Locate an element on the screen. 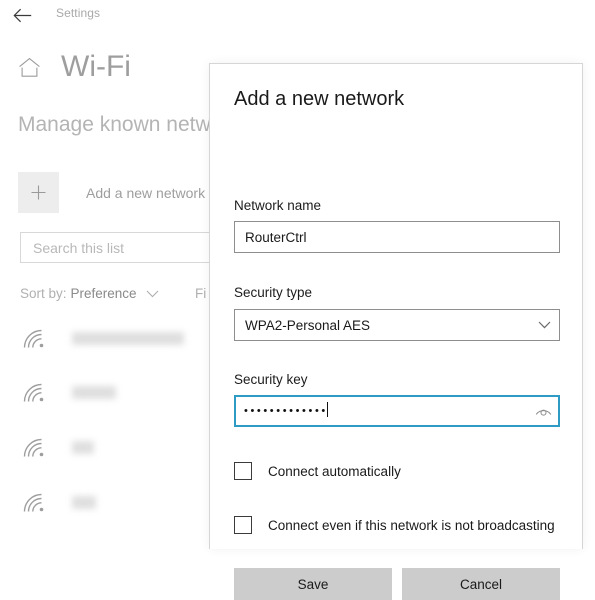 The height and width of the screenshot is (600, 595). security-type-select: WPA2-Personal AES is located at coordinates (397, 325).